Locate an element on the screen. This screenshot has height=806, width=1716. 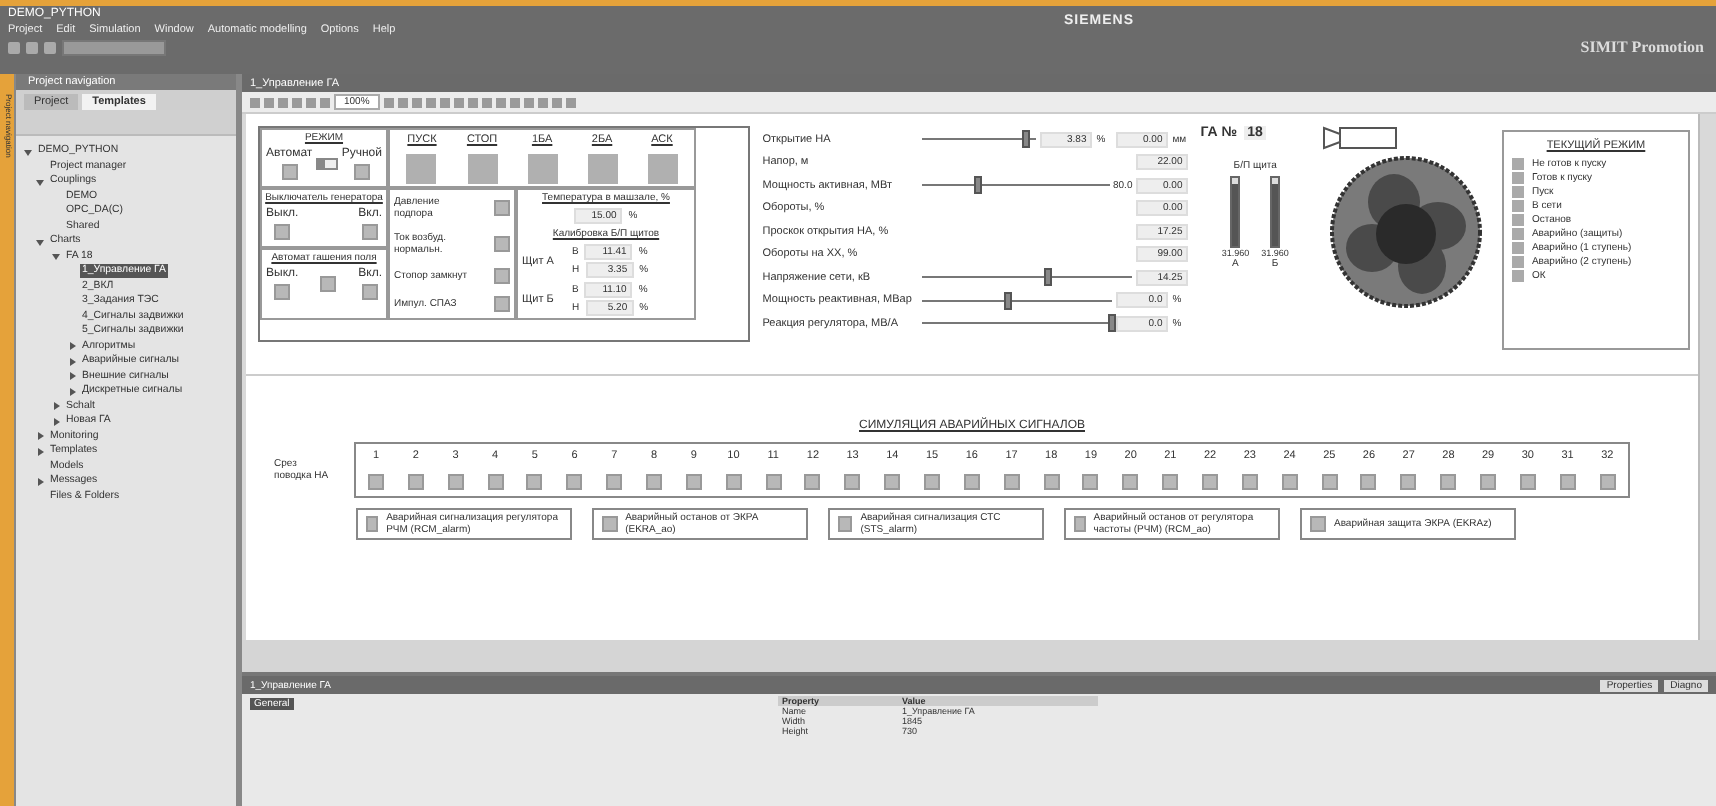
horizontal-scrollbar is located at coordinates (979, 658).